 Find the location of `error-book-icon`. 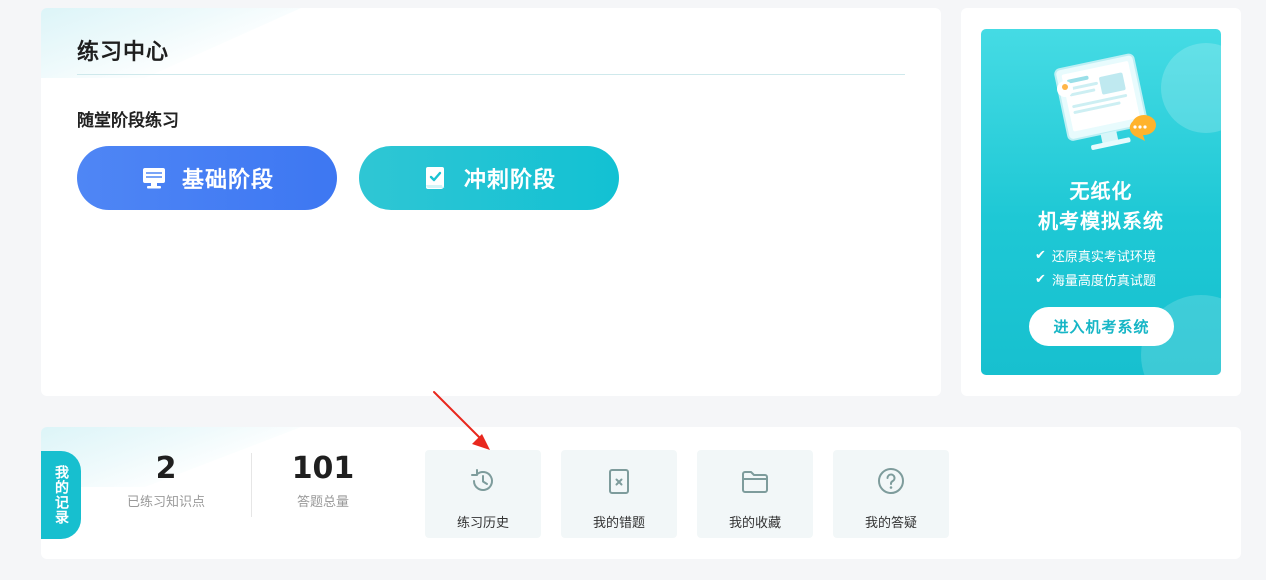

error-book-icon is located at coordinates (619, 481).